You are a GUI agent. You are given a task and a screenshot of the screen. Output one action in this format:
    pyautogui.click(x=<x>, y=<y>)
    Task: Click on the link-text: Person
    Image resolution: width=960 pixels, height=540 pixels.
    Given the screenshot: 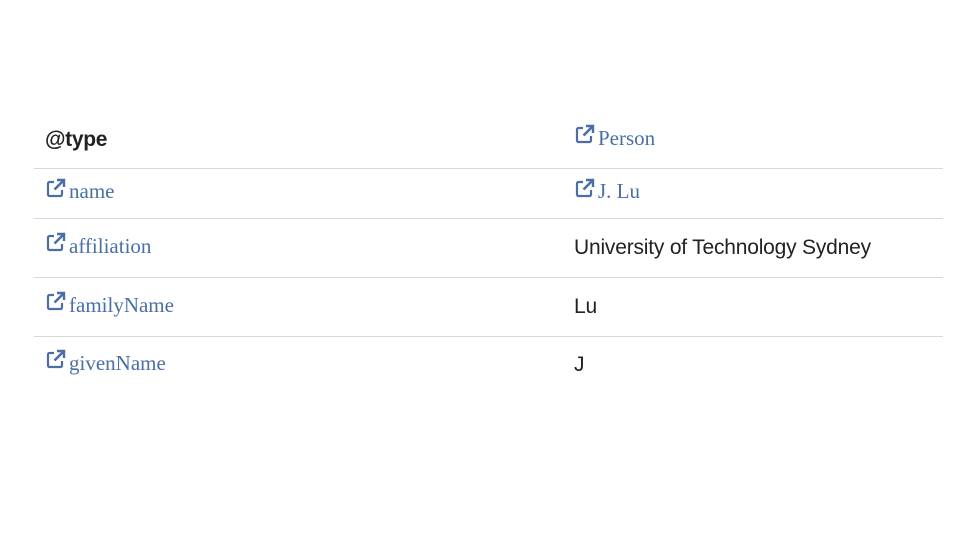 What is the action you would take?
    pyautogui.click(x=627, y=137)
    